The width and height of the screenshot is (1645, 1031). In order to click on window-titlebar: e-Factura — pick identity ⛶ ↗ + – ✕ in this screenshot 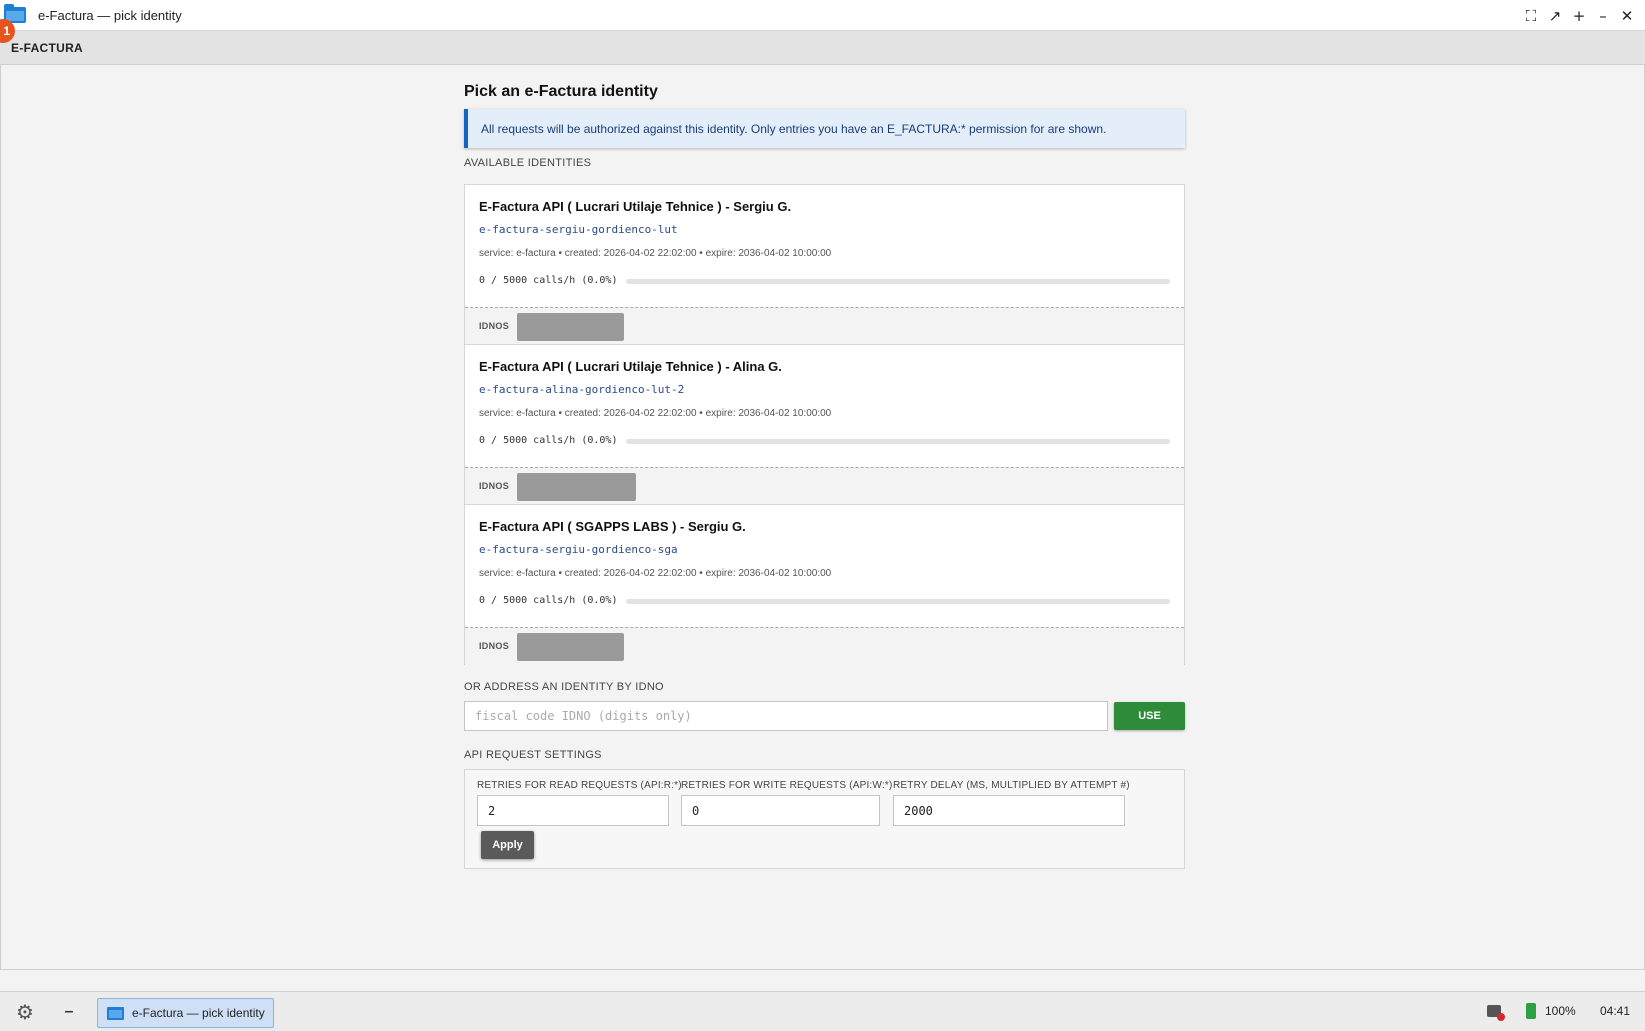, I will do `click(822, 15)`.